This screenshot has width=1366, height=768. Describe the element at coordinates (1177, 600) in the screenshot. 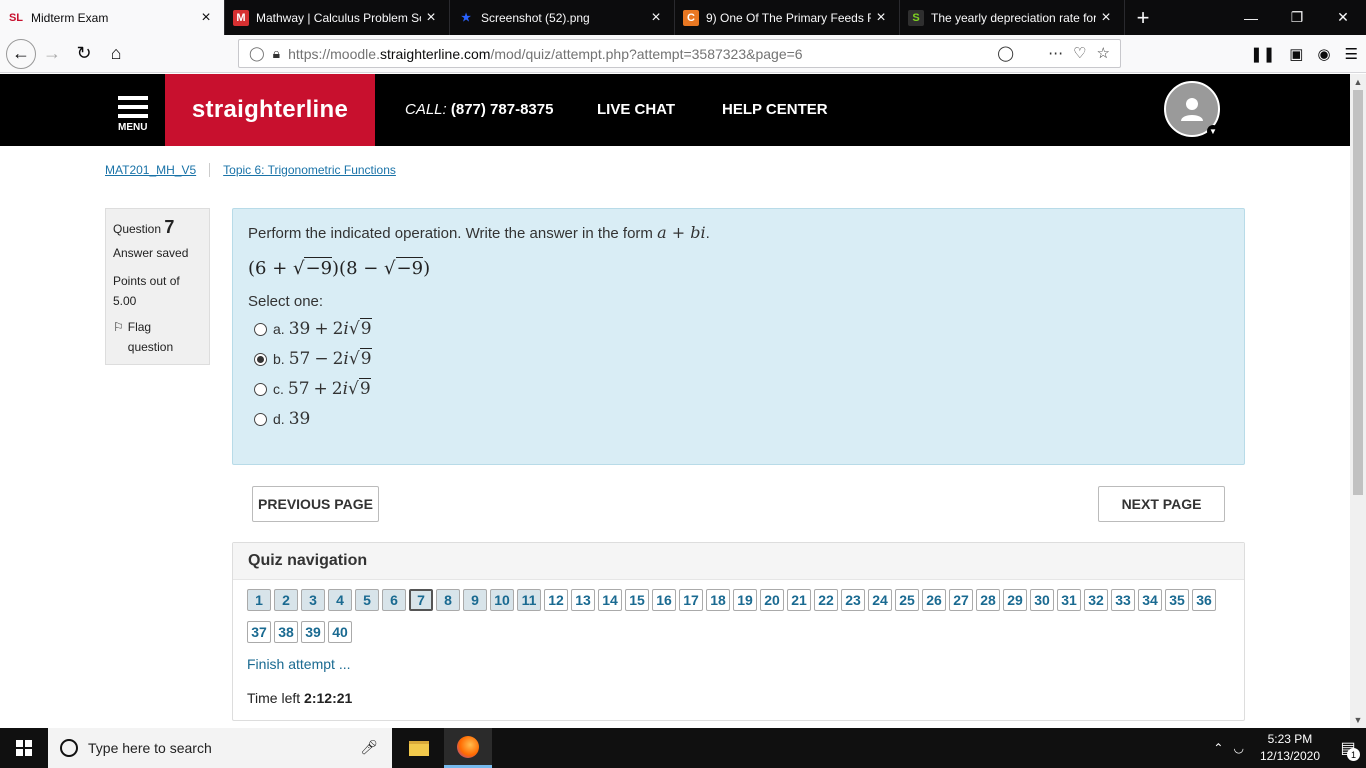

I see `quiz-nav-question-35: 35` at that location.